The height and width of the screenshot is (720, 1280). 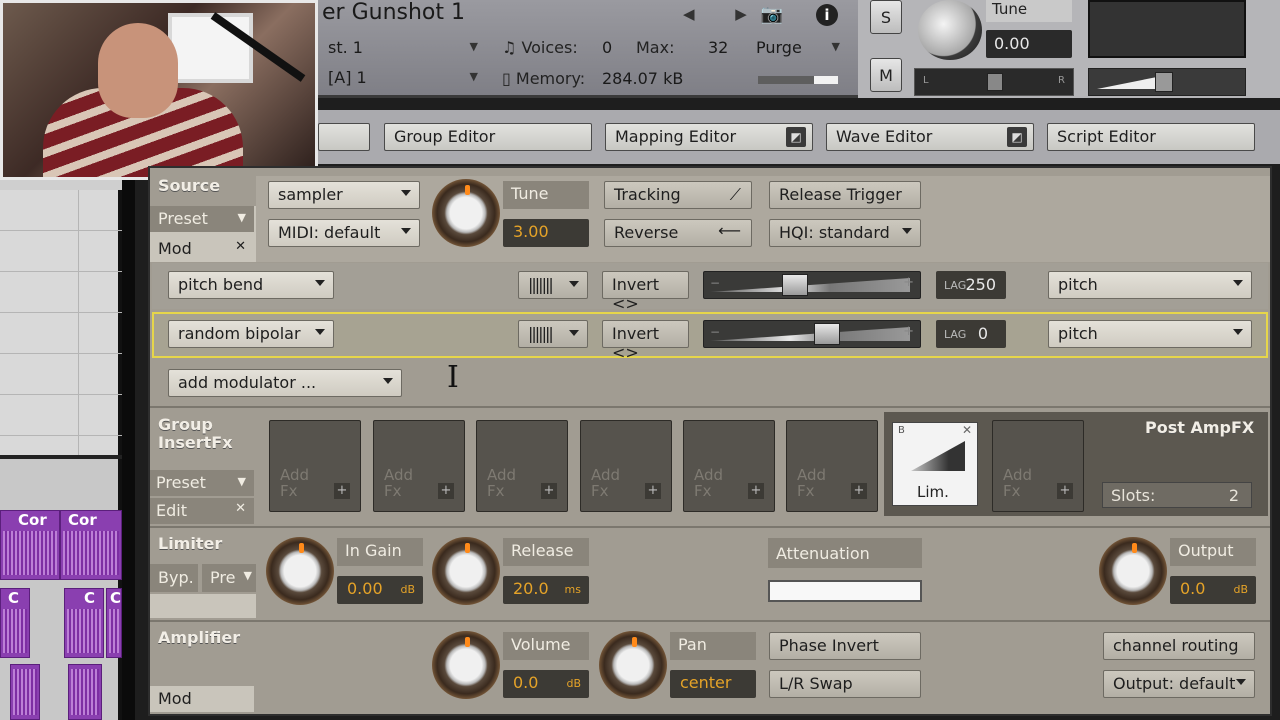 I want to click on amplifier-mod-tab: Mod, so click(x=202, y=699).